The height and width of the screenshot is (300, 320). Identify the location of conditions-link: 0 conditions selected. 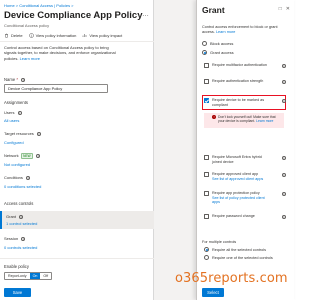
(22, 186).